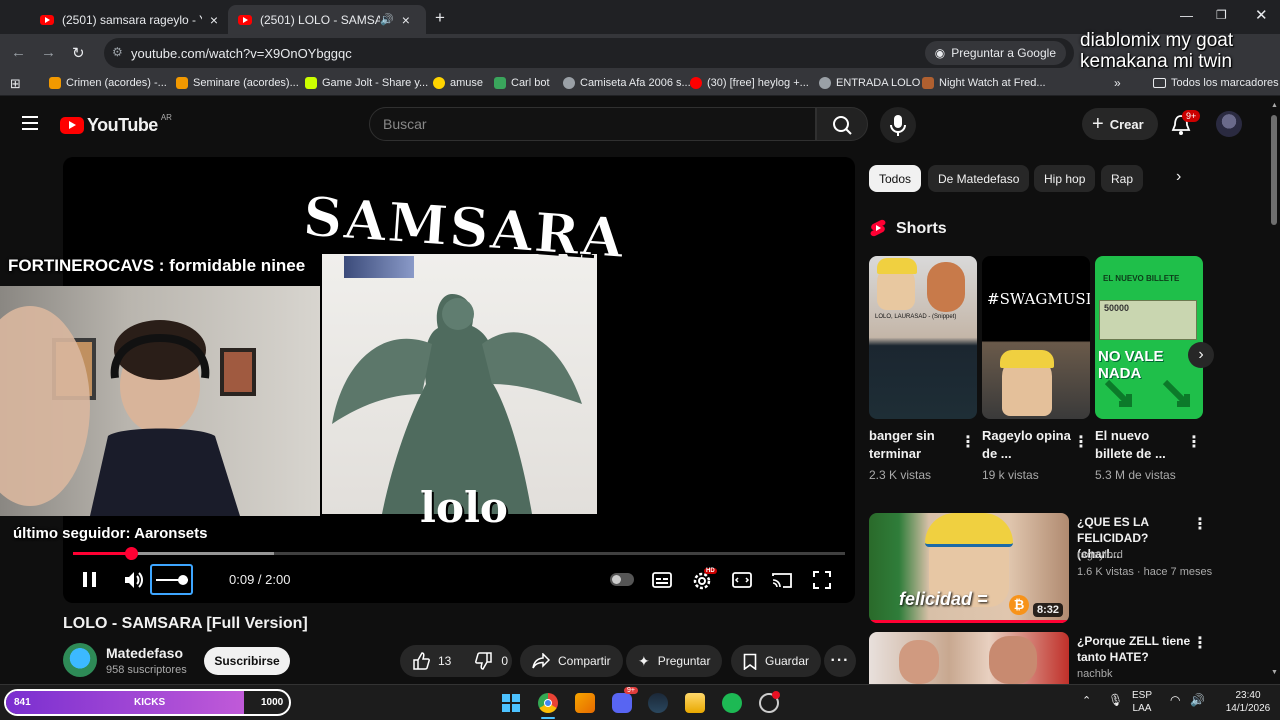 The height and width of the screenshot is (720, 1280). Describe the element at coordinates (1274, 390) in the screenshot. I see `page-scrollbar: ▲ ▼` at that location.